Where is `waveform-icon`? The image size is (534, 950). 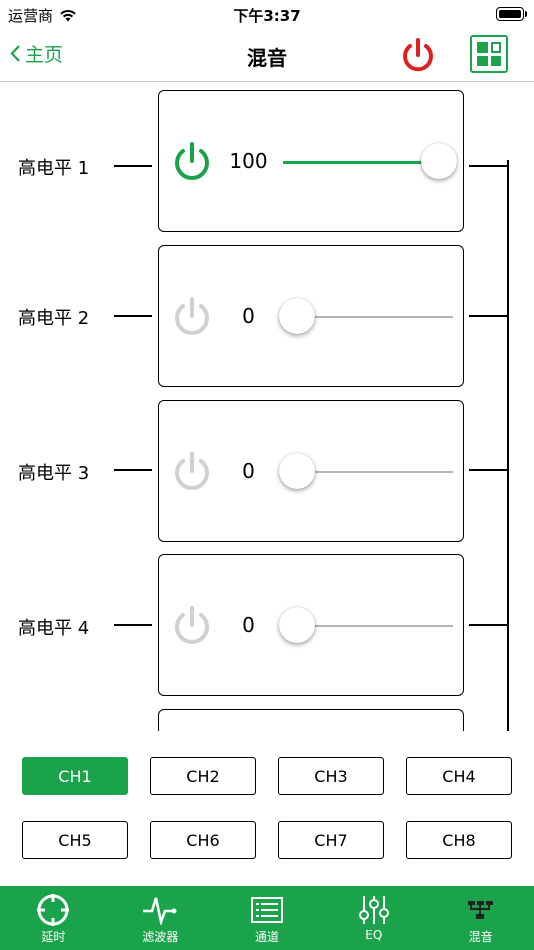
waveform-icon is located at coordinates (160, 911).